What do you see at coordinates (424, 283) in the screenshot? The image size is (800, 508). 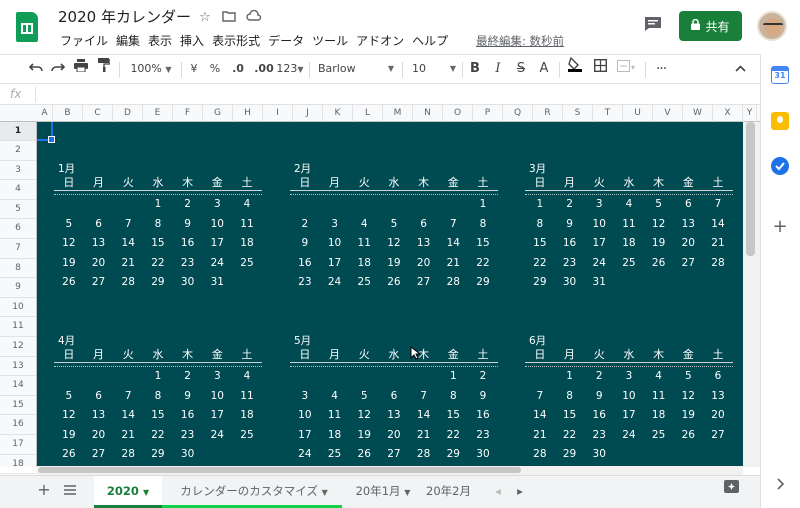 I see `day-cell: 27` at bounding box center [424, 283].